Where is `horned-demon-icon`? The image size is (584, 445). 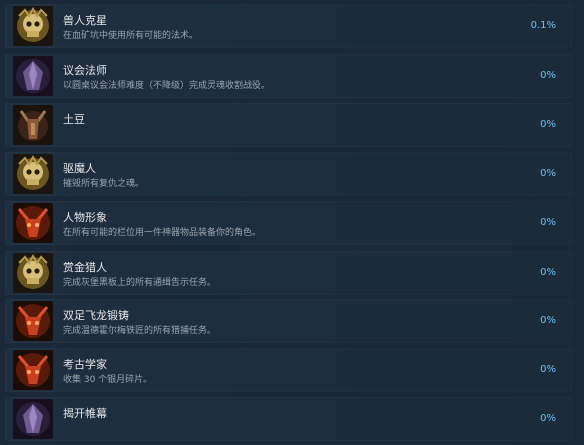
horned-demon-icon is located at coordinates (33, 125).